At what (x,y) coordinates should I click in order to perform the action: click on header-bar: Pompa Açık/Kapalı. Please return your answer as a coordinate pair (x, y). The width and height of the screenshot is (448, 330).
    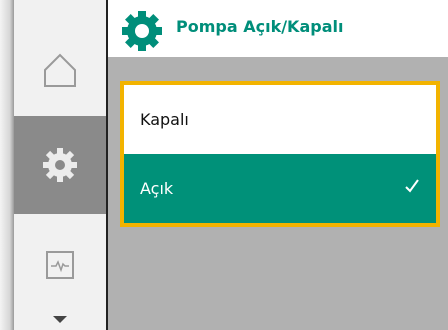
    Looking at the image, I should click on (278, 28).